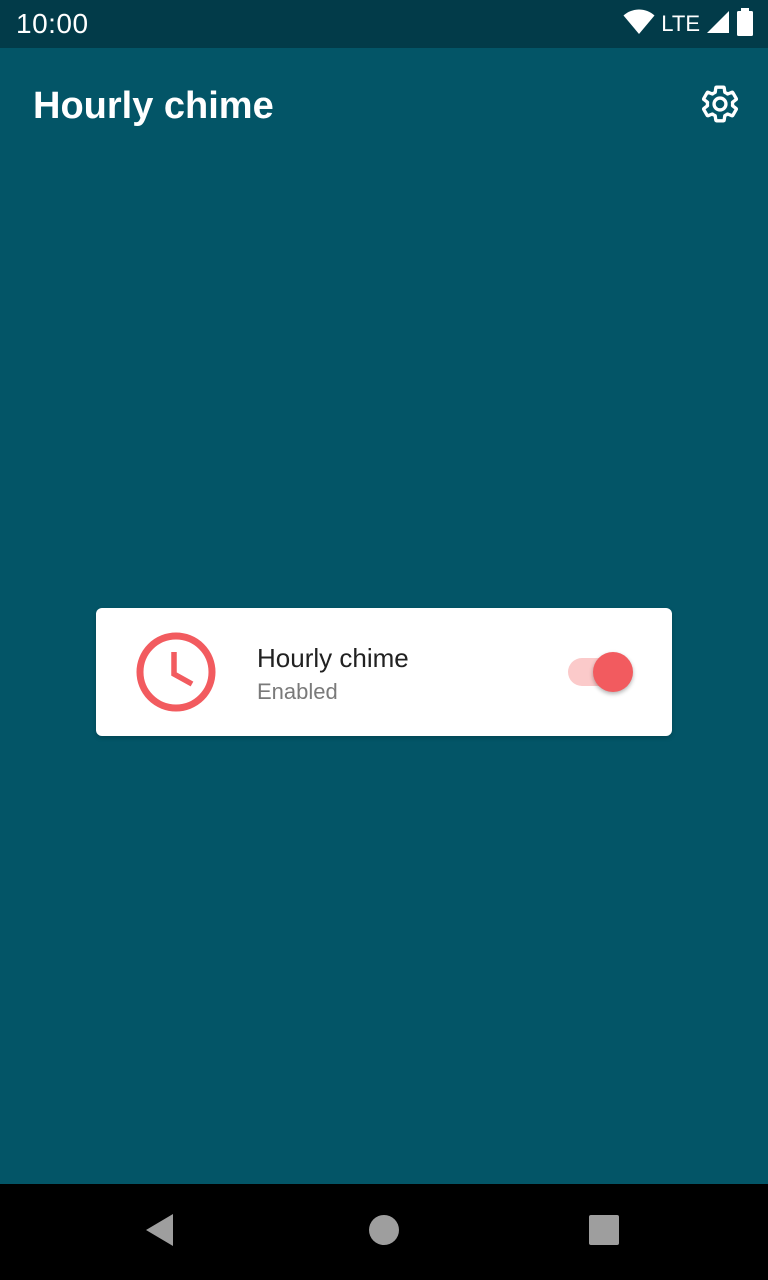  What do you see at coordinates (384, 104) in the screenshot?
I see `app-bar: Hourly chime` at bounding box center [384, 104].